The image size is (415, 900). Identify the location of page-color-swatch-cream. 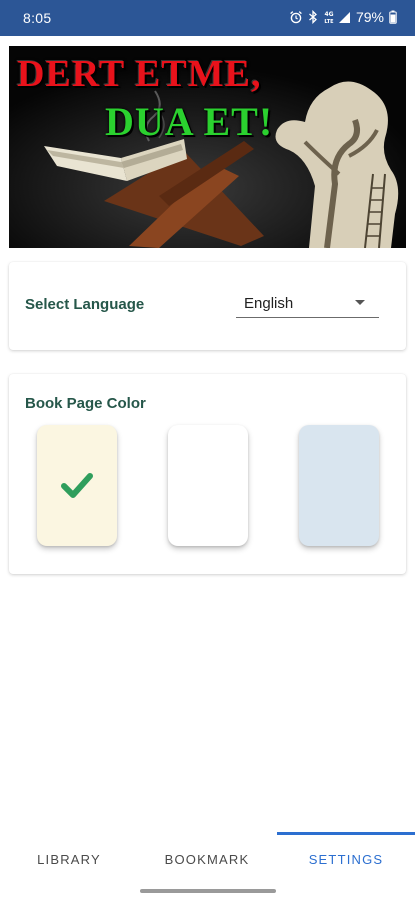
(77, 485).